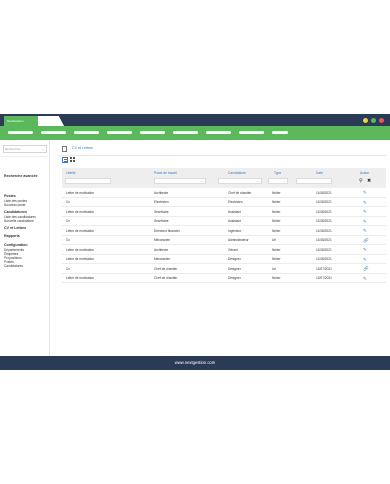  Describe the element at coordinates (165, 173) in the screenshot. I see `header-poste: Poste de travail` at that location.